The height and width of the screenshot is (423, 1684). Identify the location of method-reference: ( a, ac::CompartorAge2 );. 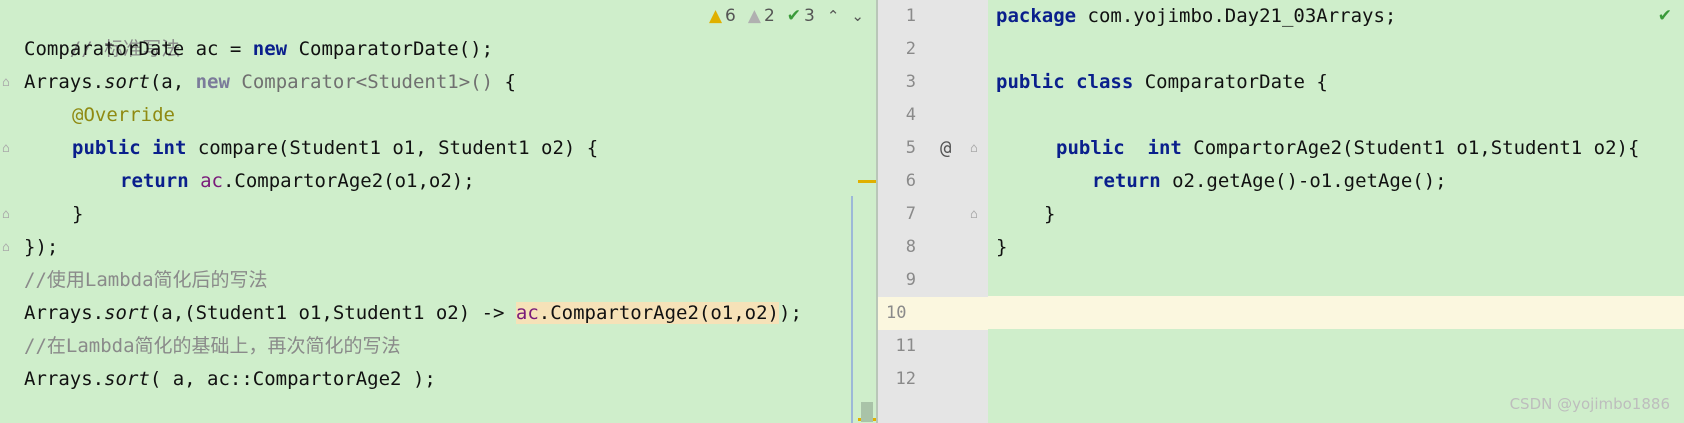
(292, 379).